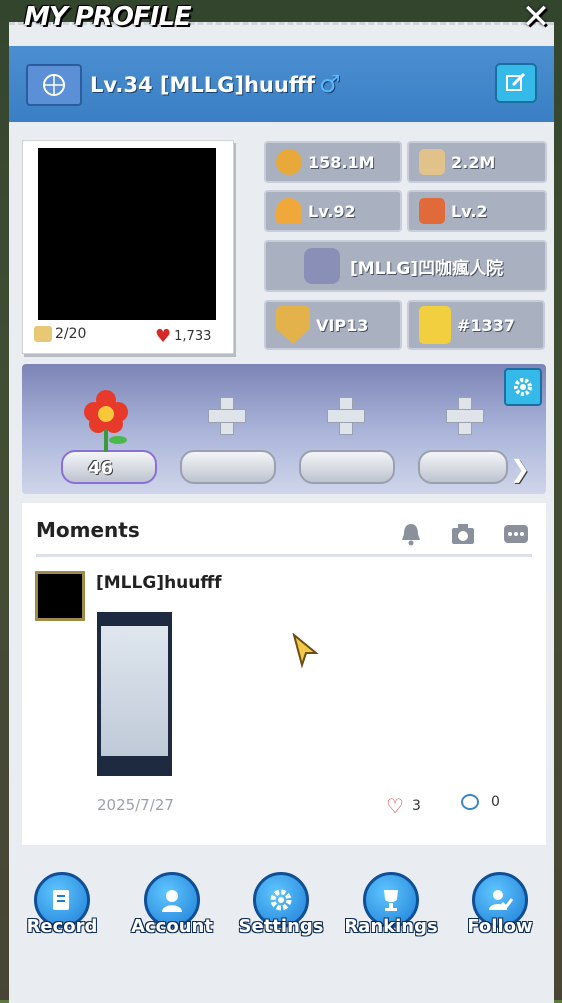  Describe the element at coordinates (469, 211) in the screenshot. I see `gift-level-value: Lv.2` at that location.